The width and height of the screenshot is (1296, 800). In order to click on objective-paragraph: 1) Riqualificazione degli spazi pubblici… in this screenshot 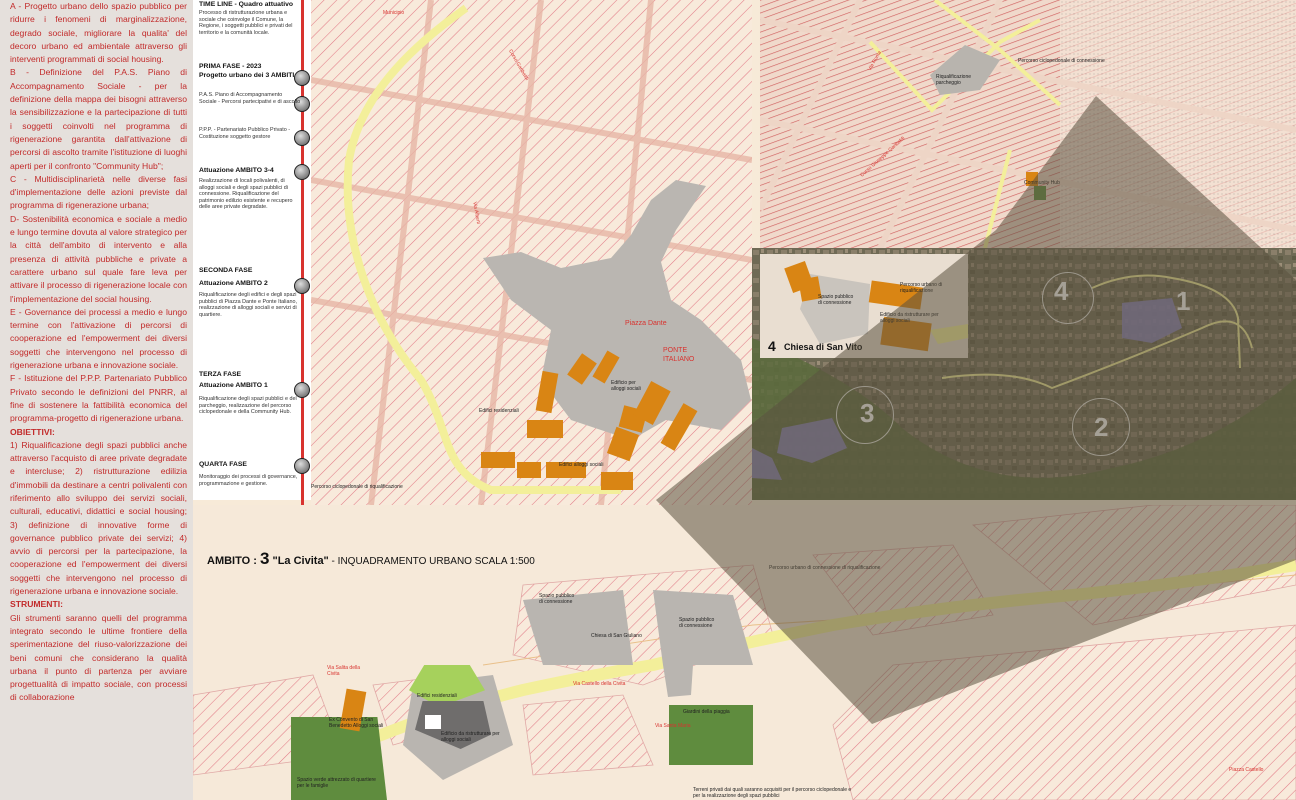, I will do `click(98, 518)`.